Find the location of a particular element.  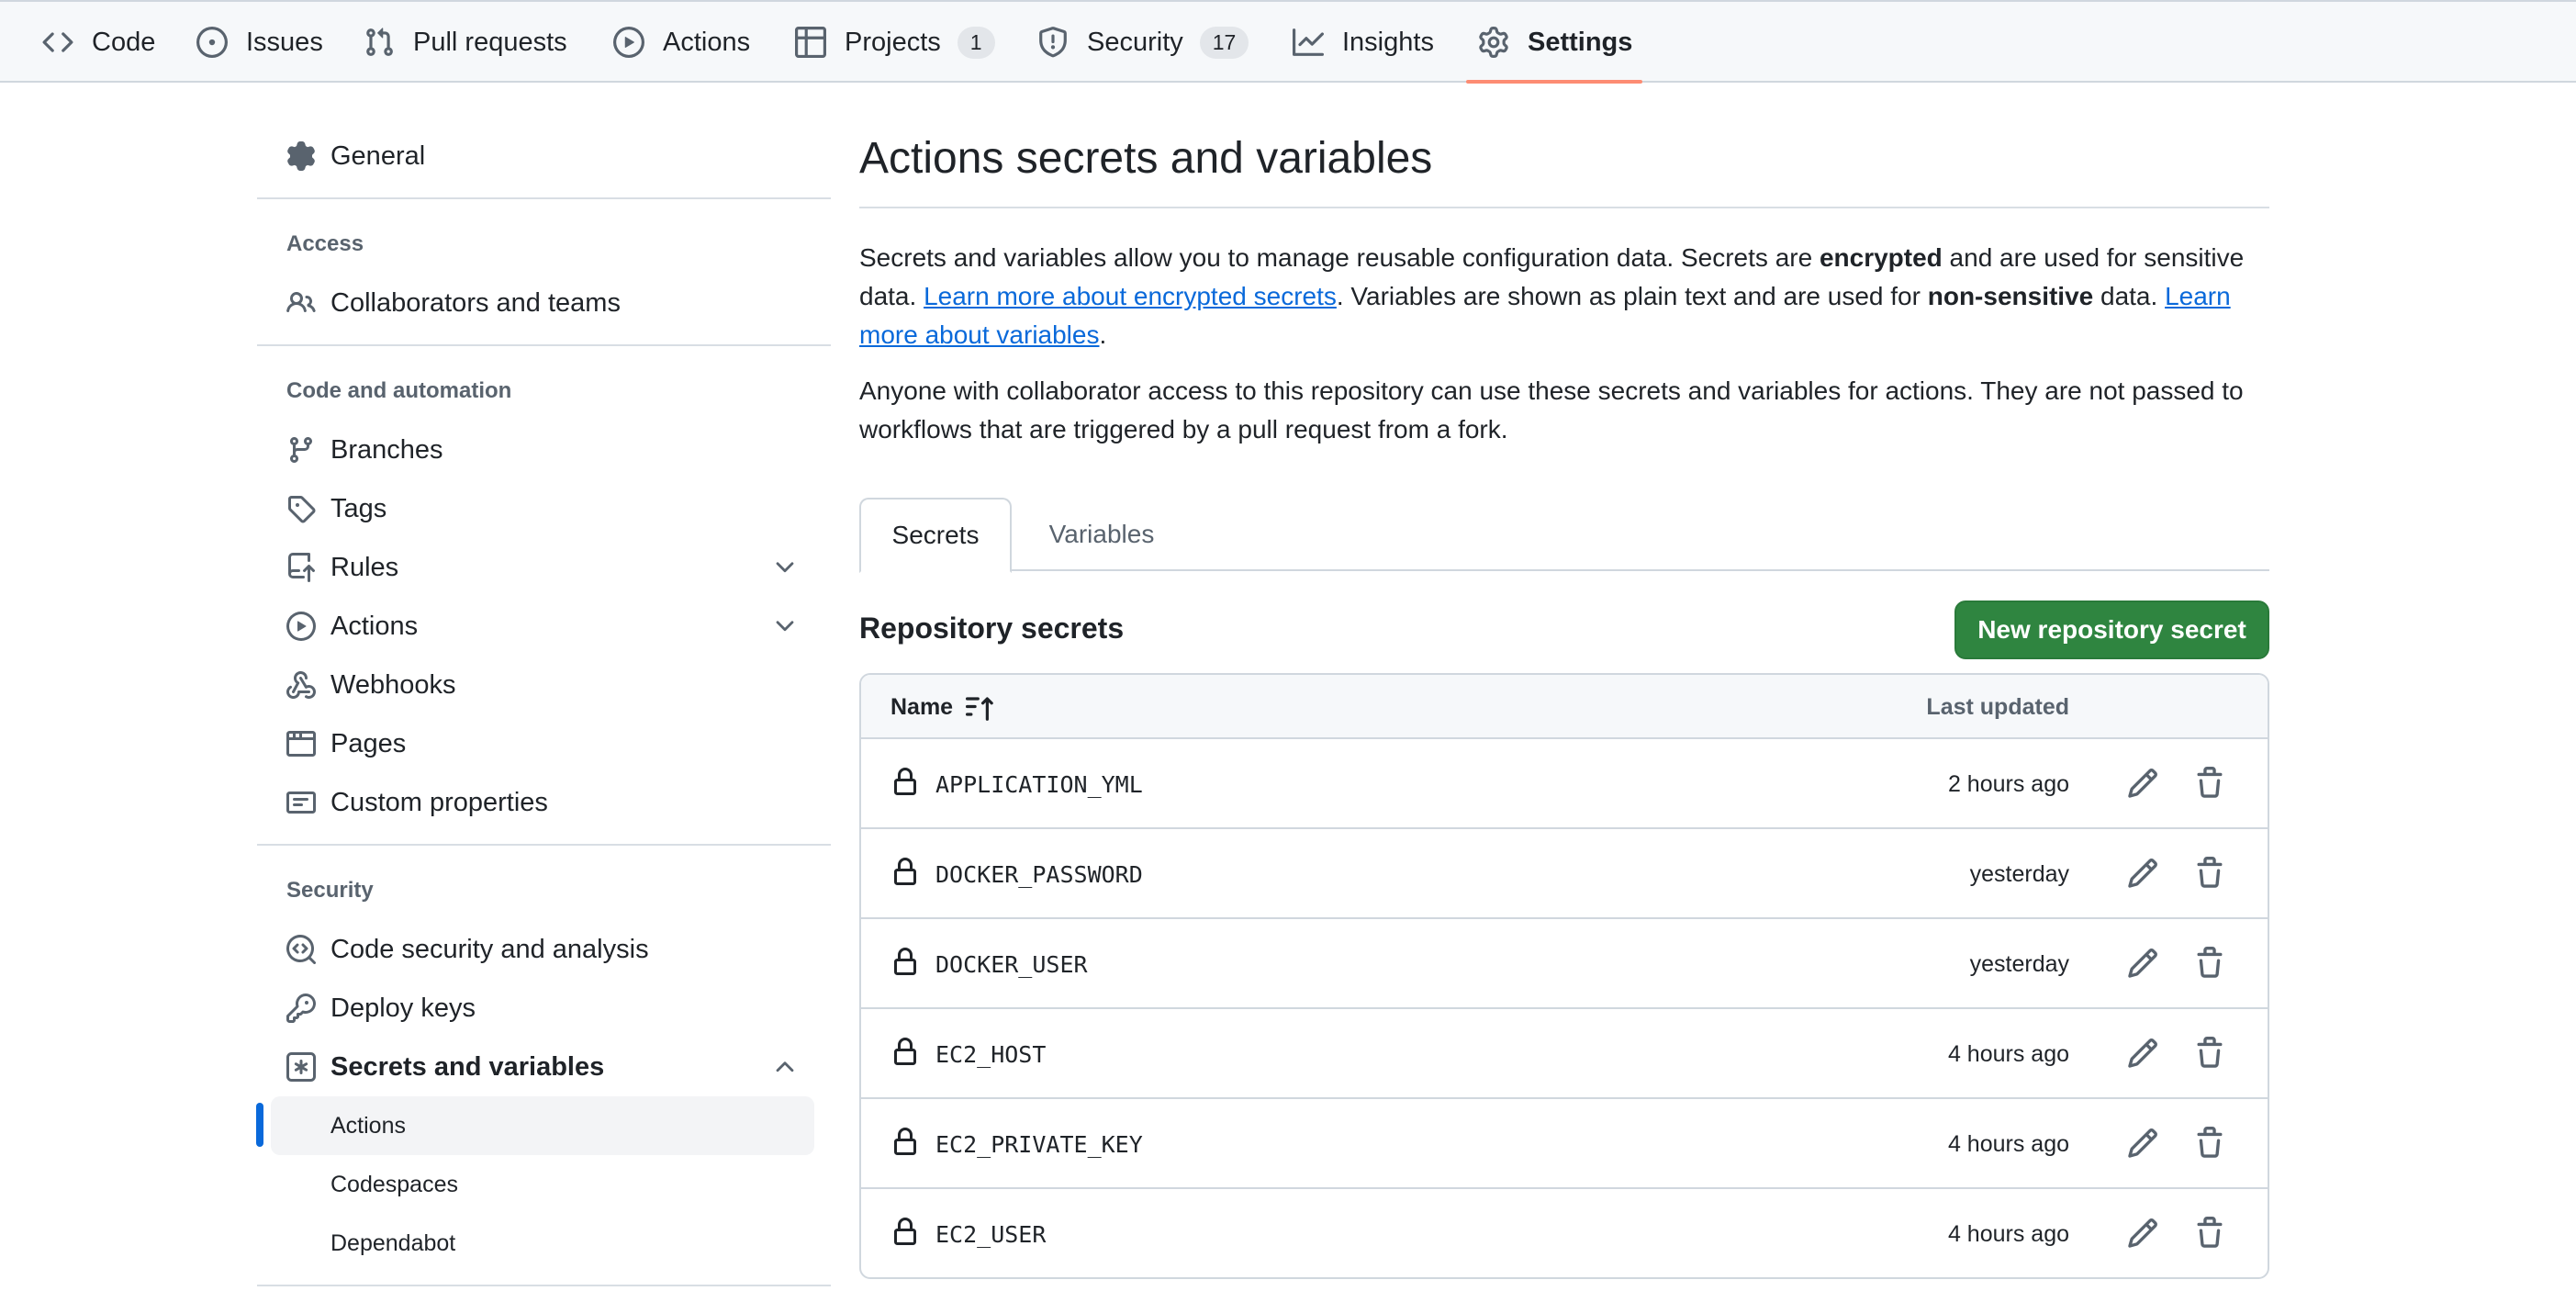

tab-secrets: Secrets is located at coordinates (935, 535).